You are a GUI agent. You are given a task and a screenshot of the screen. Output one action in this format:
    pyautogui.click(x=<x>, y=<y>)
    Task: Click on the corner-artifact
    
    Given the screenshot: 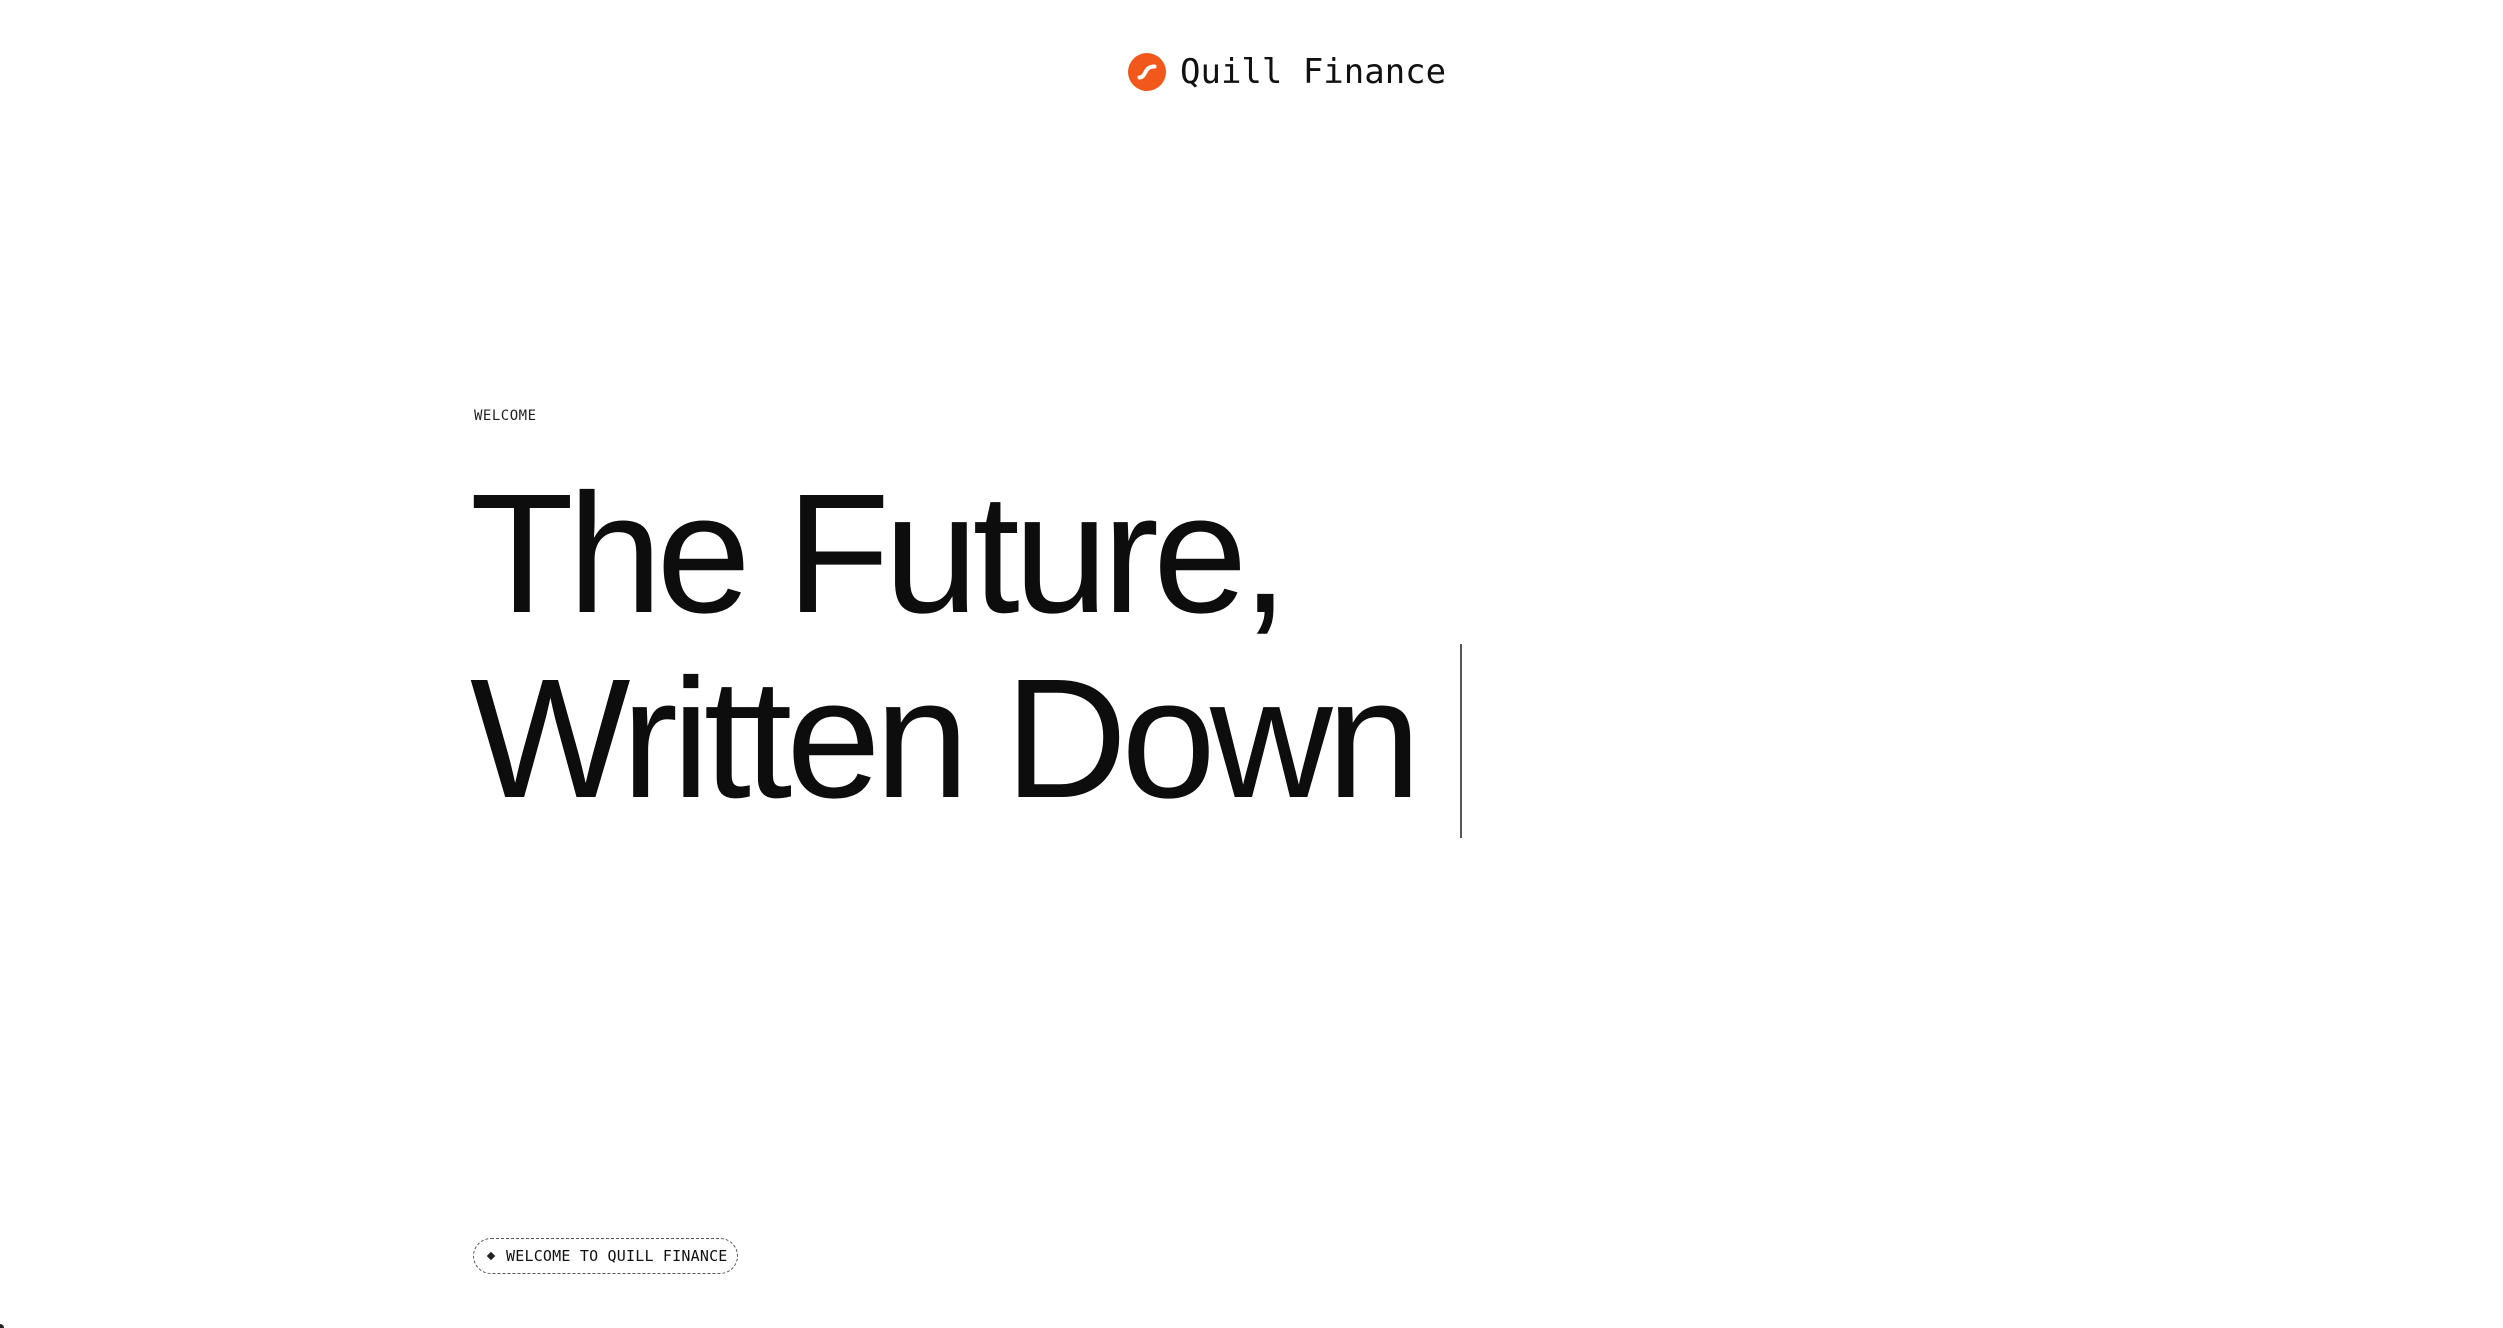 What is the action you would take?
    pyautogui.click(x=2, y=1326)
    